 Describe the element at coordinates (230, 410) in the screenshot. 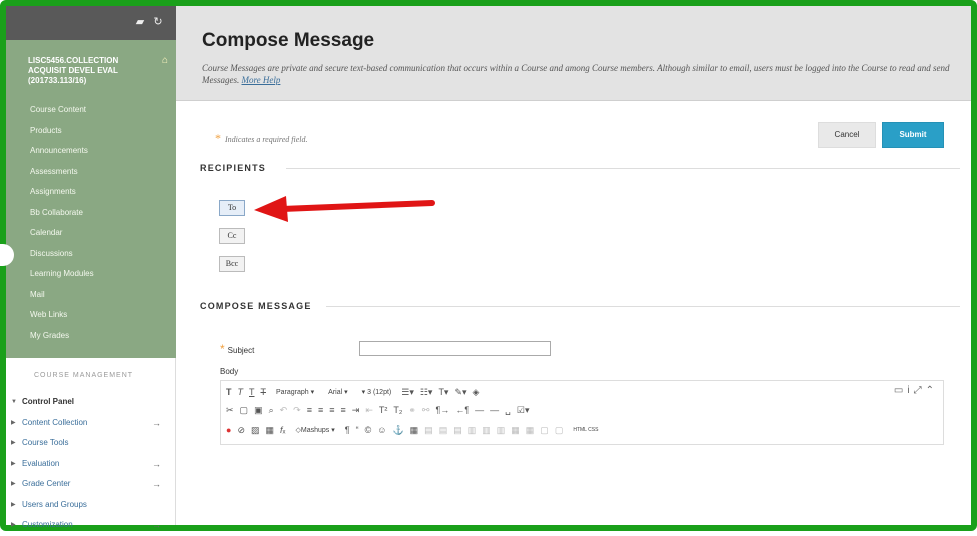

I see `cut-icon: ✂` at that location.